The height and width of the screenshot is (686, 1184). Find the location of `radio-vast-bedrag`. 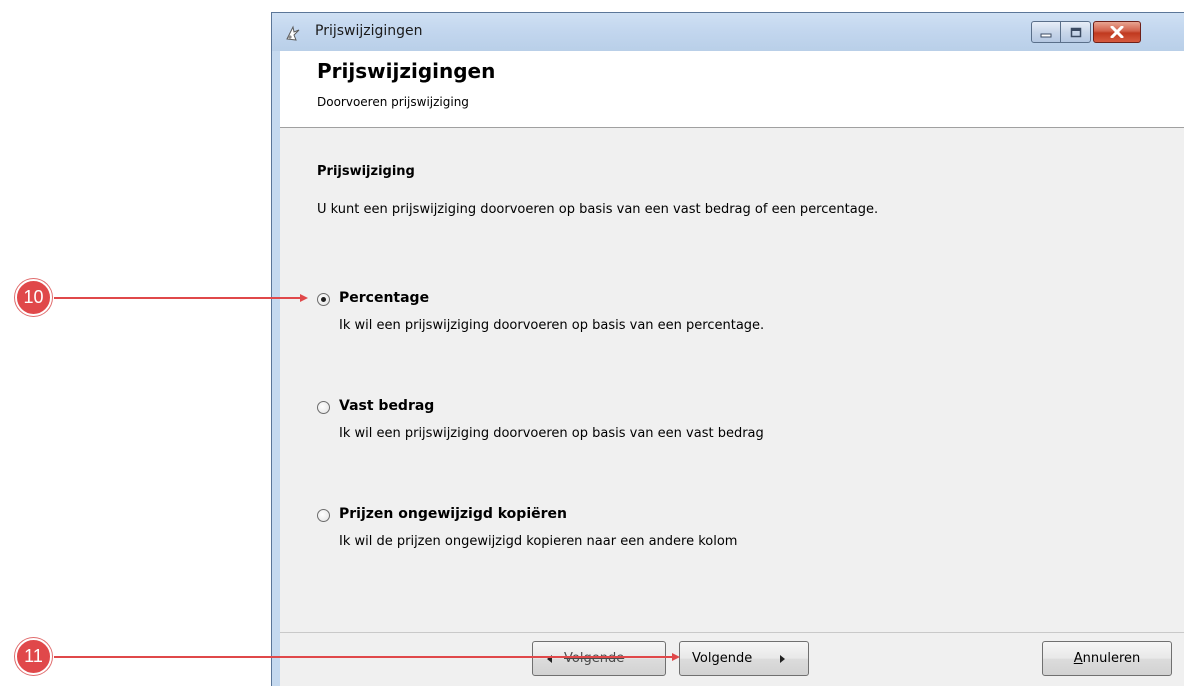

radio-vast-bedrag is located at coordinates (323, 407).